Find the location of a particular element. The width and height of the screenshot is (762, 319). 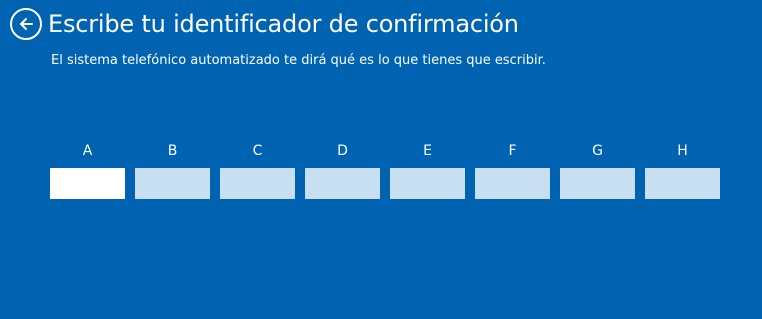

back-arrow-icon is located at coordinates (26, 24).